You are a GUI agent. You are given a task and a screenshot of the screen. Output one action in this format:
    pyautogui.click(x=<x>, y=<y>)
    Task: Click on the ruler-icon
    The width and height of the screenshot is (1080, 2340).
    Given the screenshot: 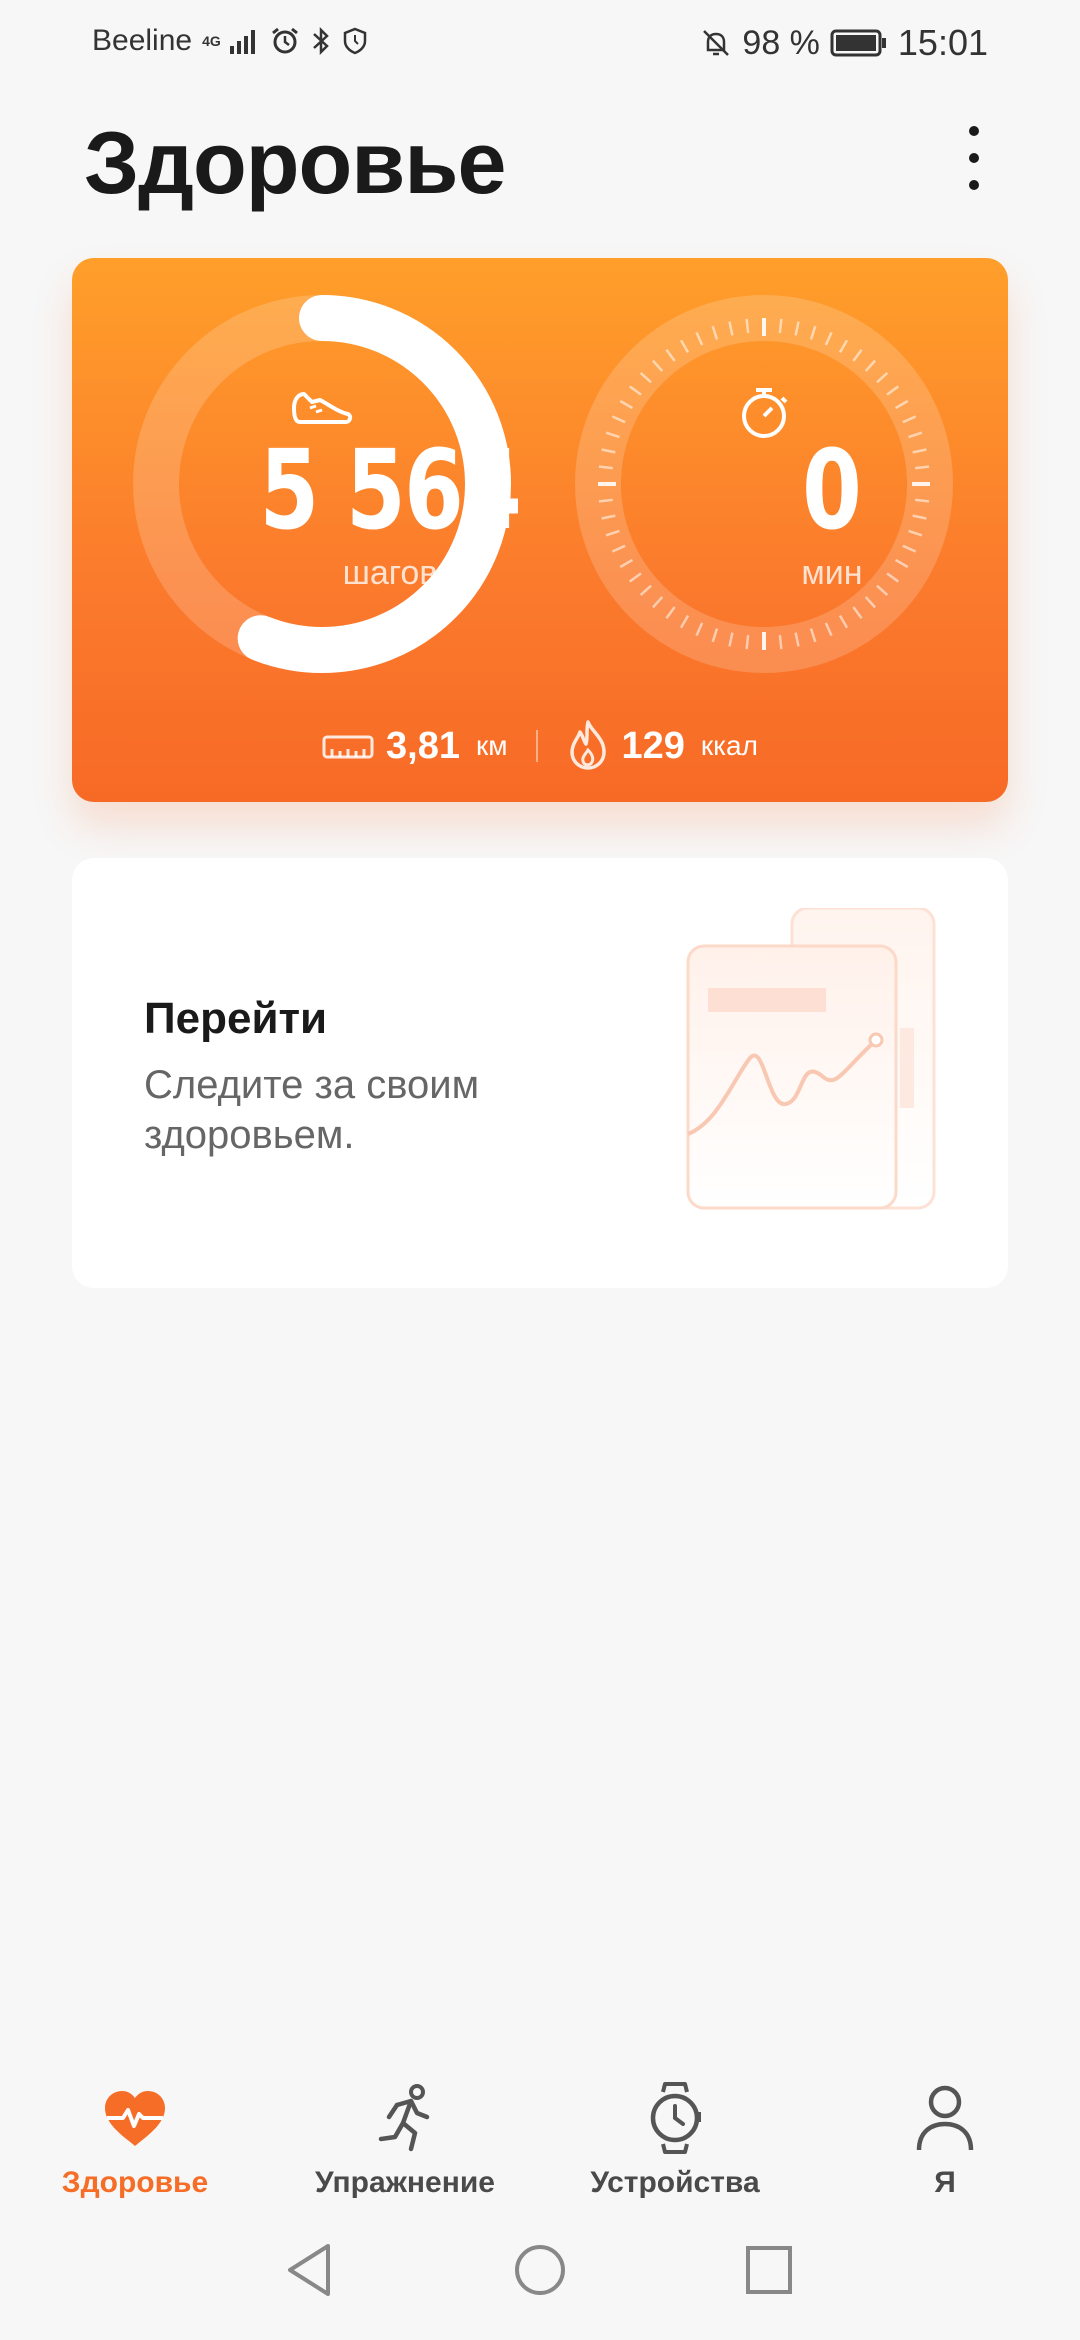 What is the action you would take?
    pyautogui.click(x=348, y=746)
    